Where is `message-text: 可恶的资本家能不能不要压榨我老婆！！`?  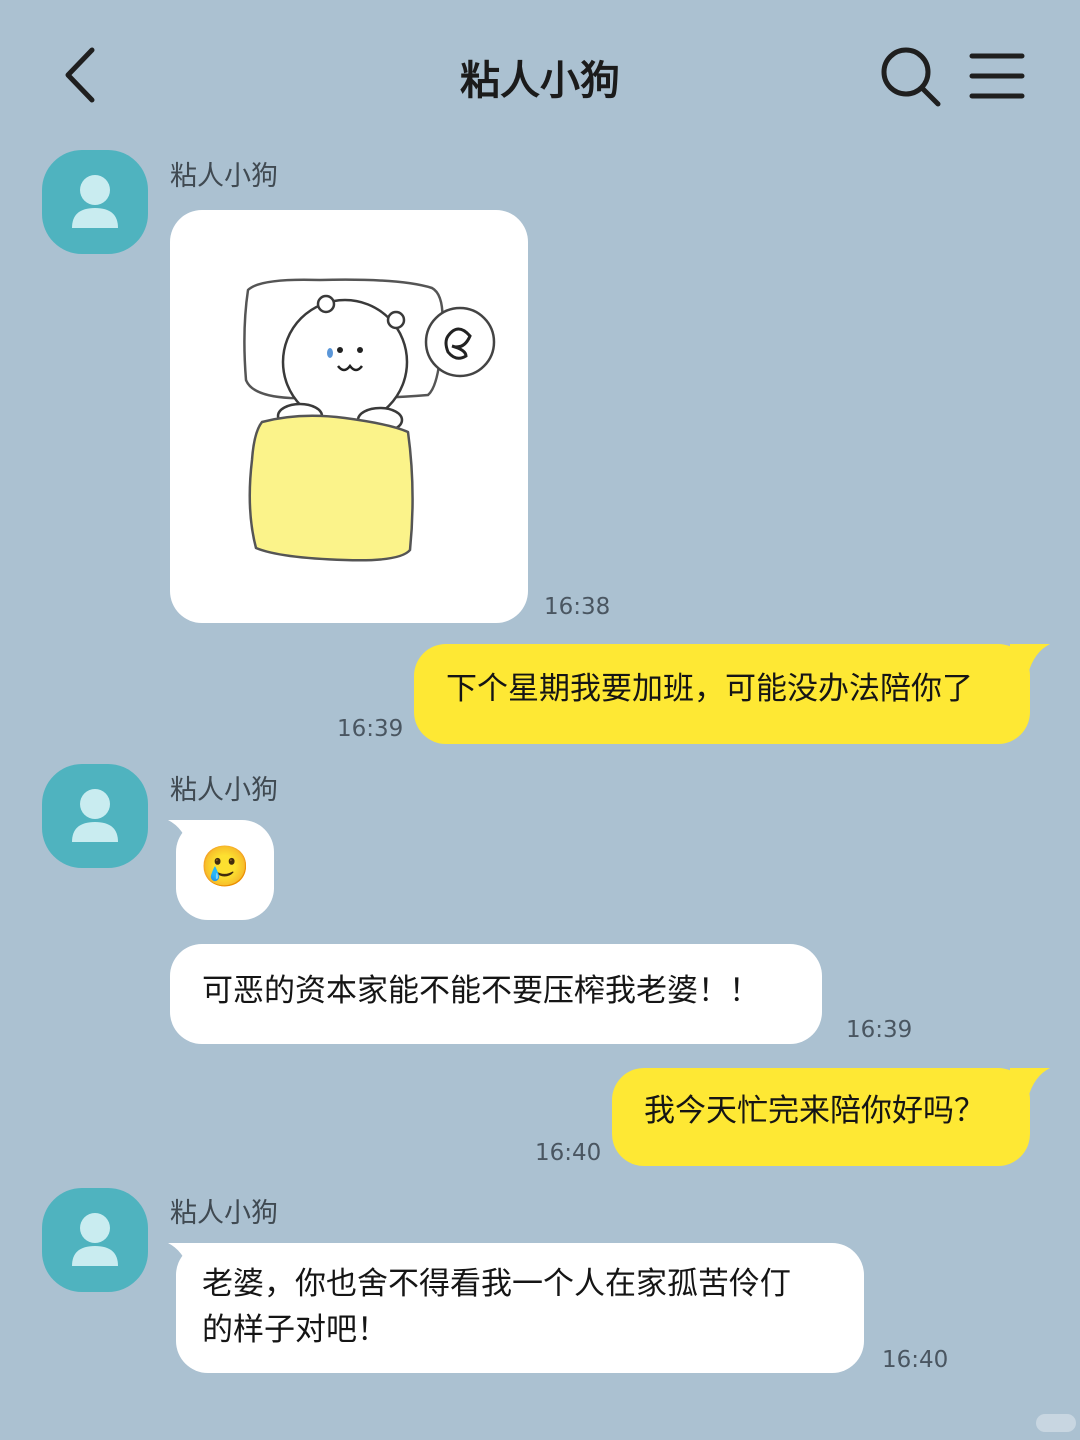 message-text: 可恶的资本家能不能不要压榨我老婆！！ is located at coordinates (481, 991).